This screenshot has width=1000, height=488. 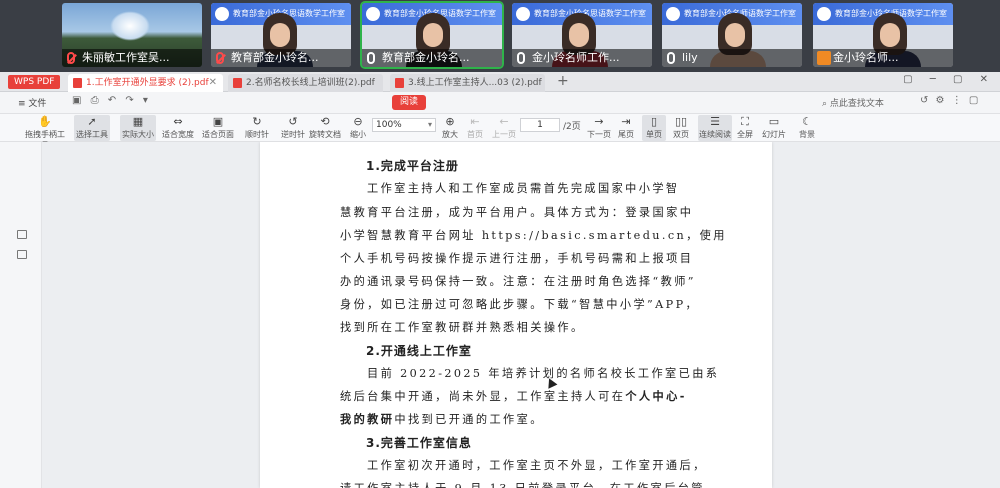 I want to click on paragraph-line: 请工作室主持人于 9 月 13 日前登录平台。在工作室后台管, so click(x=522, y=484).